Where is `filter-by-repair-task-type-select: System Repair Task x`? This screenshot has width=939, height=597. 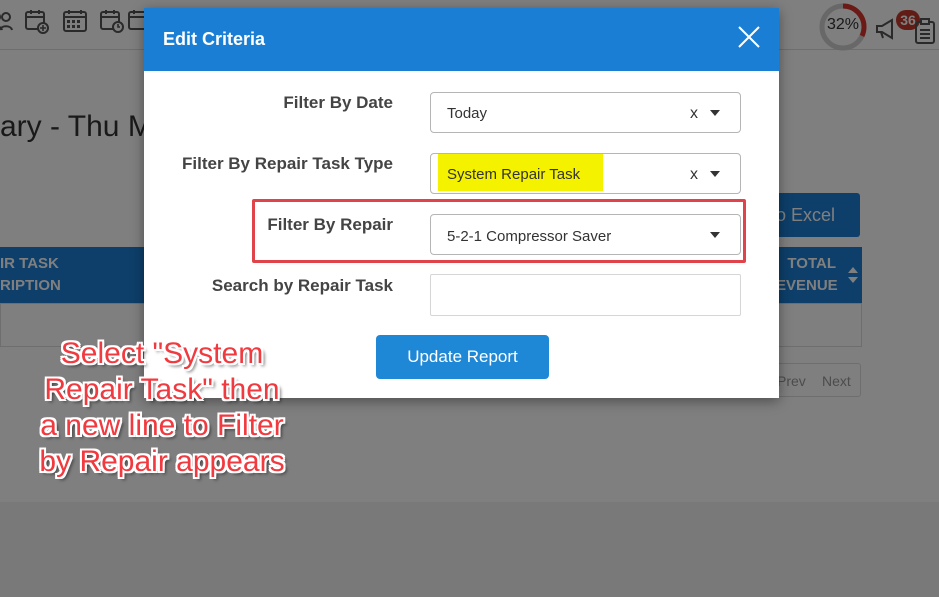
filter-by-repair-task-type-select: System Repair Task x is located at coordinates (585, 173).